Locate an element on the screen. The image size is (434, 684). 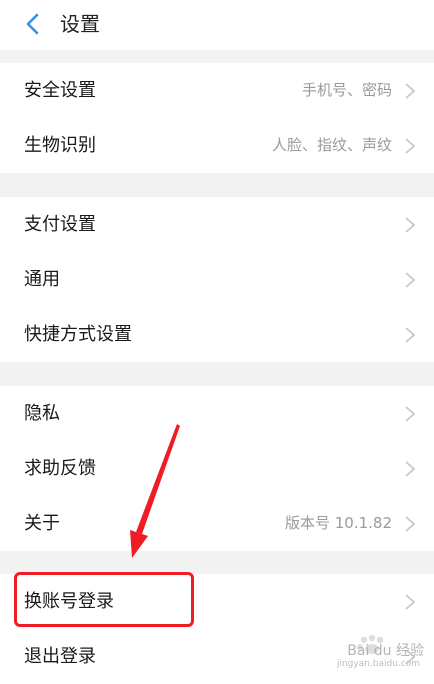
row-payment-settings: 支付设置 is located at coordinates (217, 224).